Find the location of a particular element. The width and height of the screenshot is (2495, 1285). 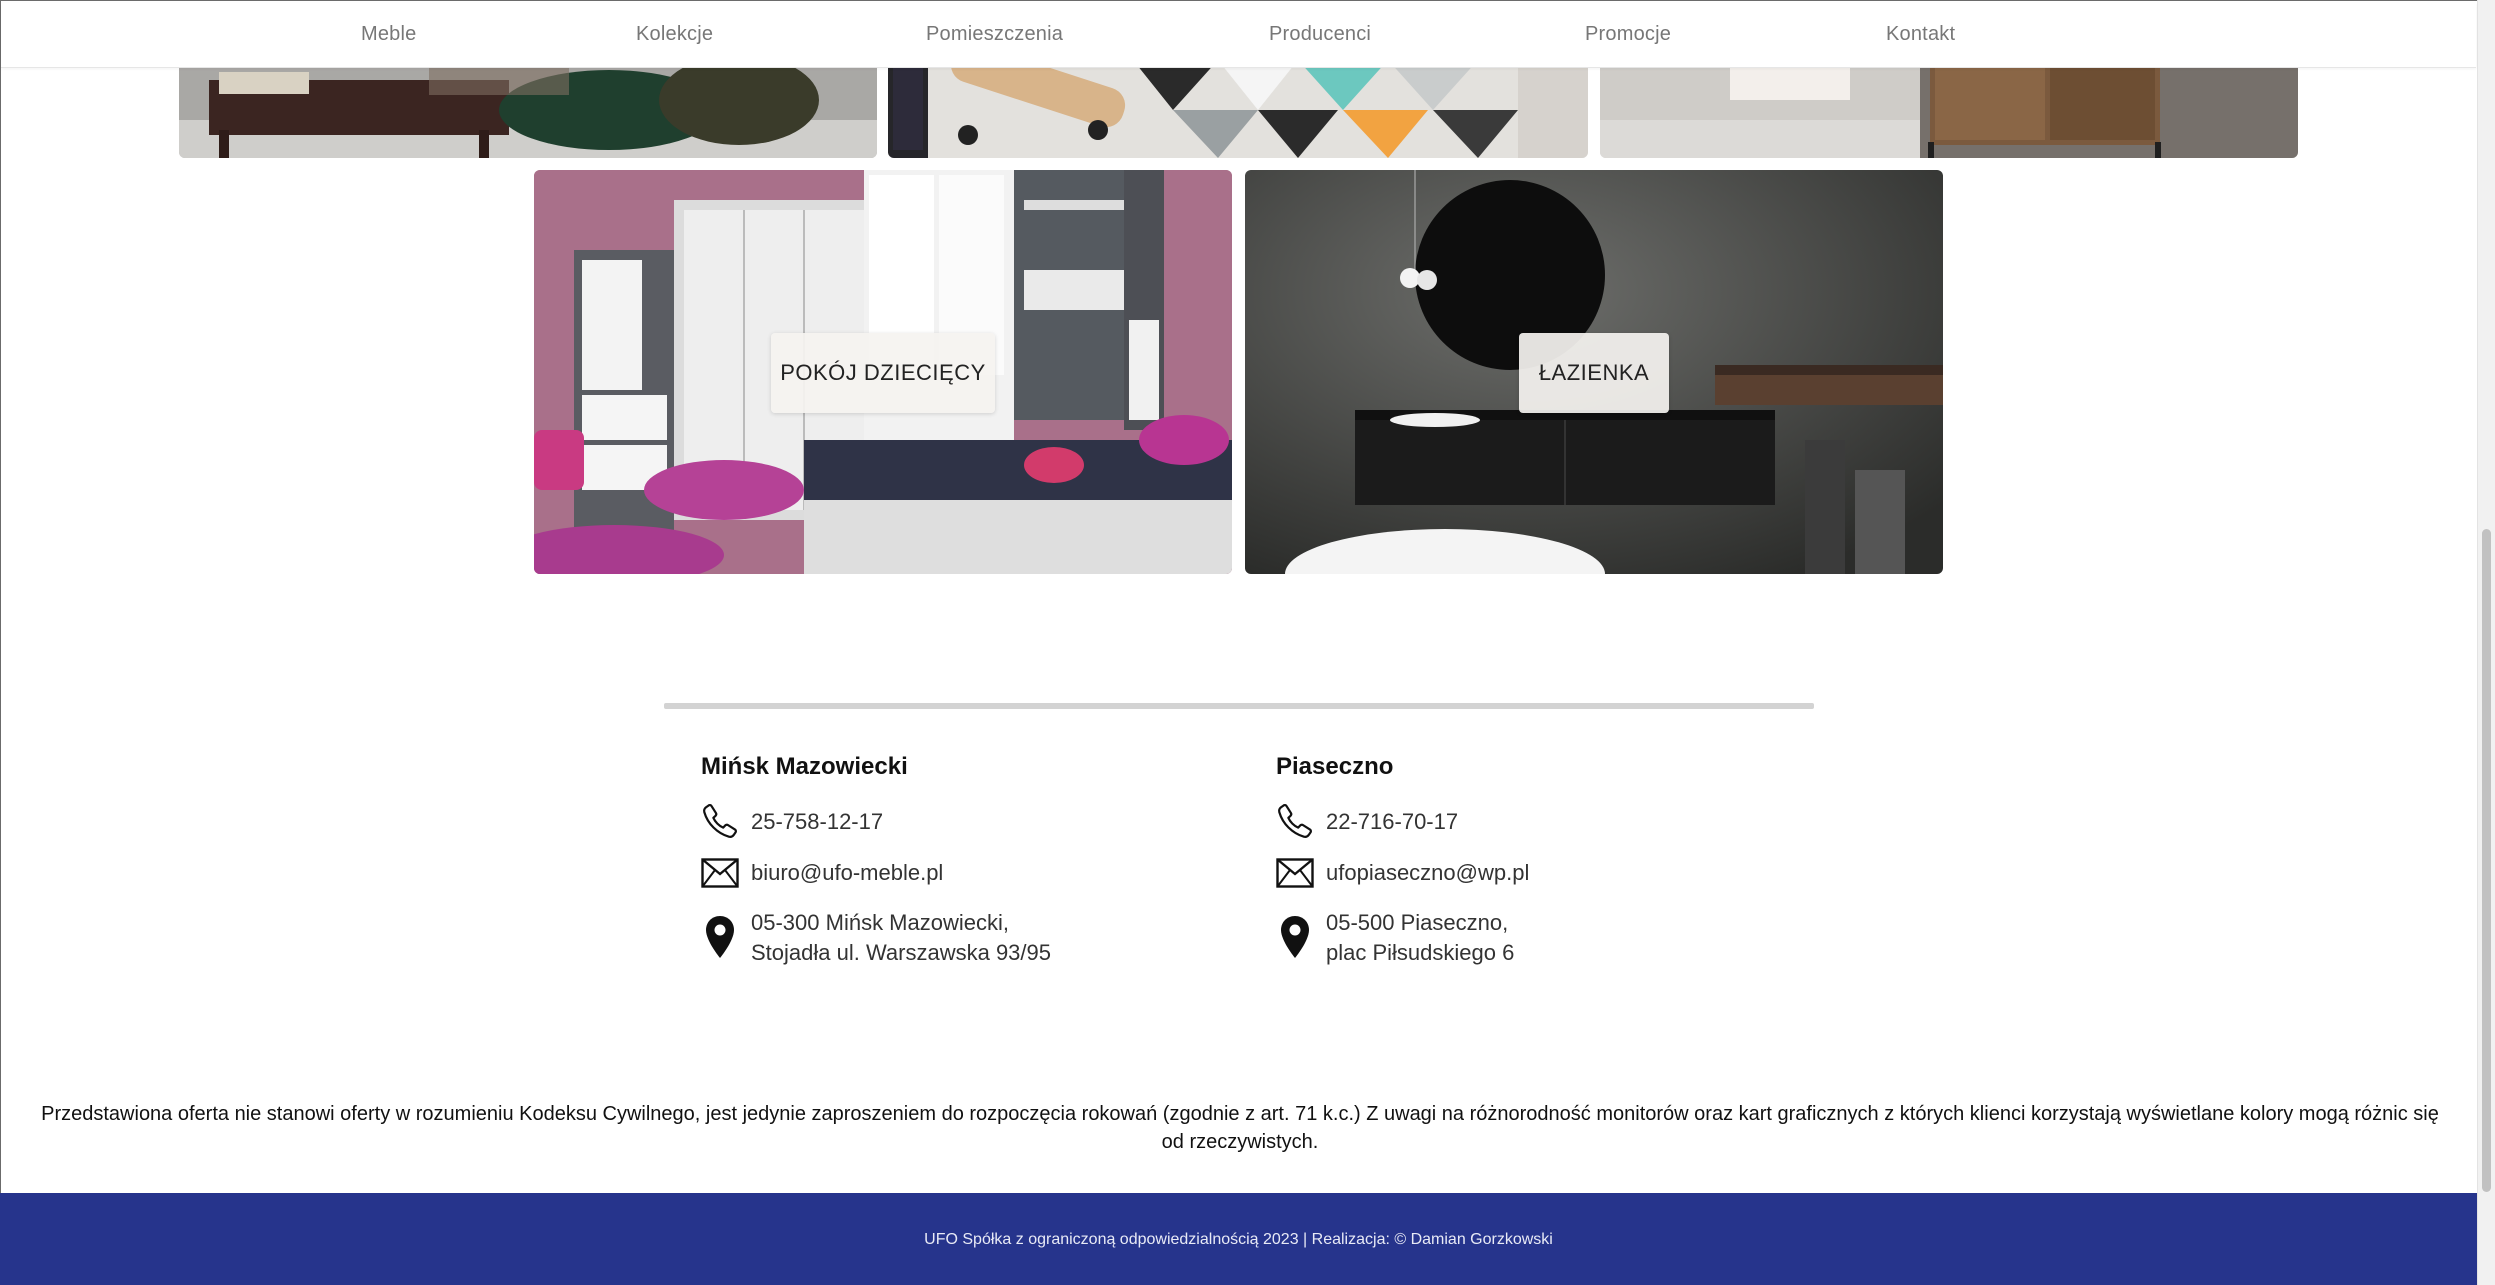

dining-room-image is located at coordinates (1949, 109).